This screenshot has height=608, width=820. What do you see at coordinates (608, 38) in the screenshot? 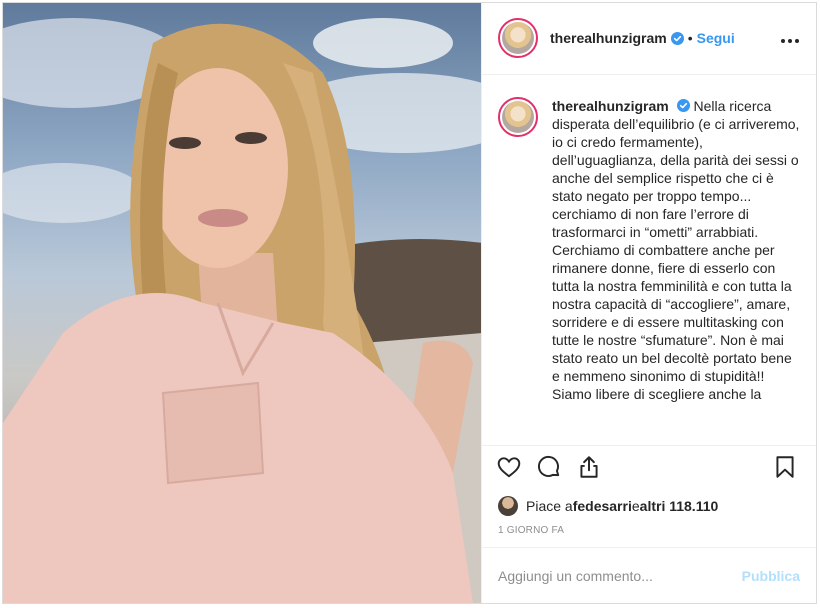
I see `author-username: therealhunzigram` at bounding box center [608, 38].